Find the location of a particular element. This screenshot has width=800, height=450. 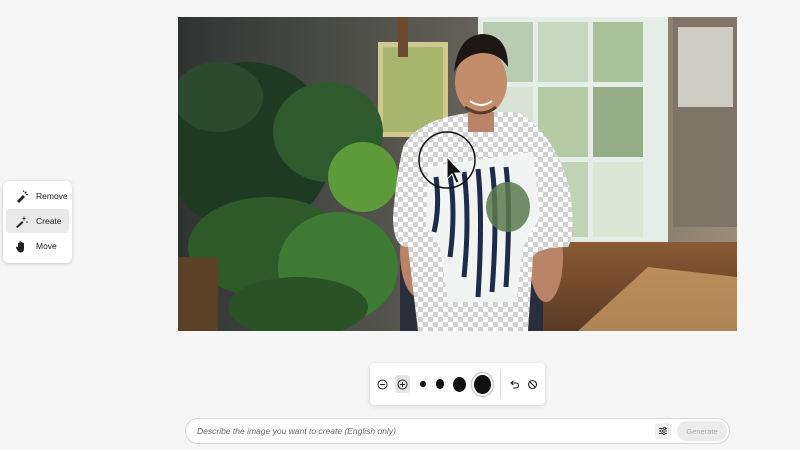

tool-remove-label: Remove is located at coordinates (52, 196).